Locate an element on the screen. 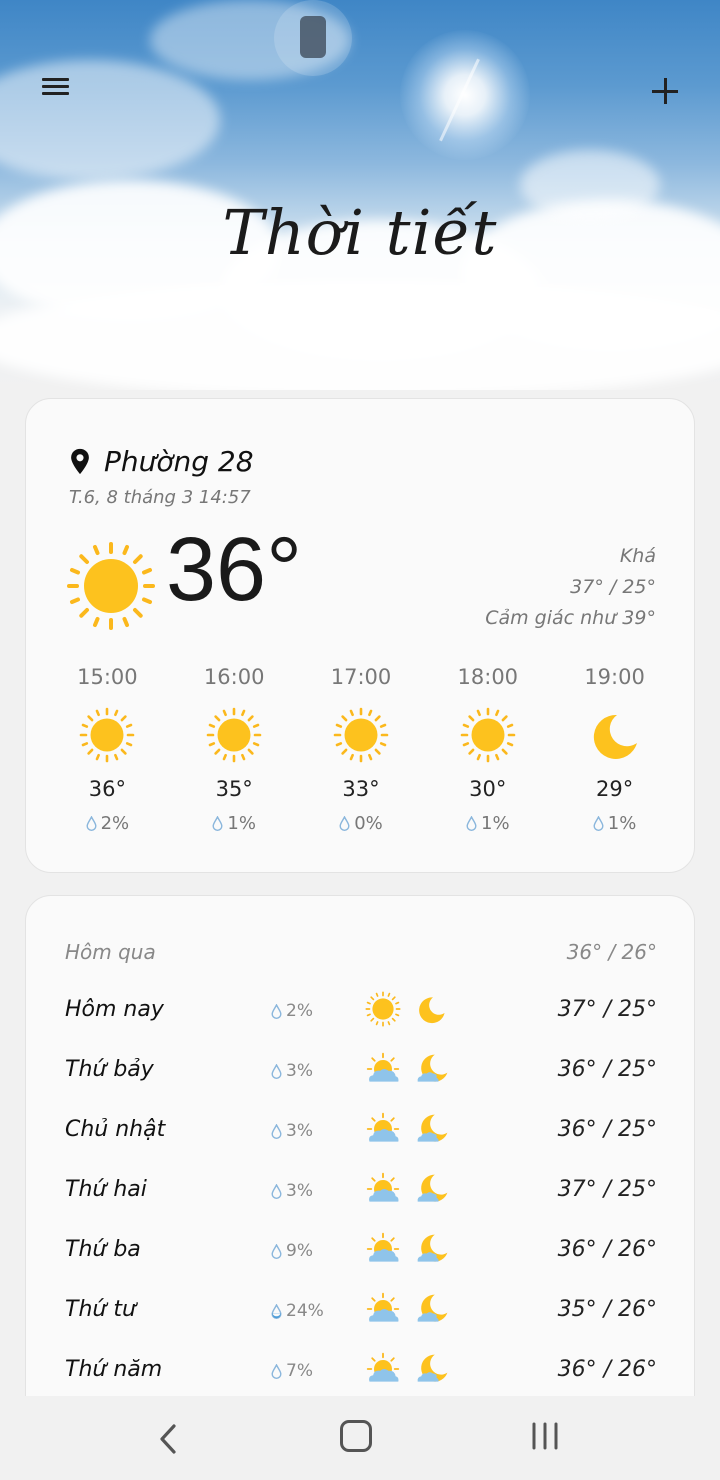 The width and height of the screenshot is (720, 1480). day-temps: 37° / 25° is located at coordinates (607, 1009).